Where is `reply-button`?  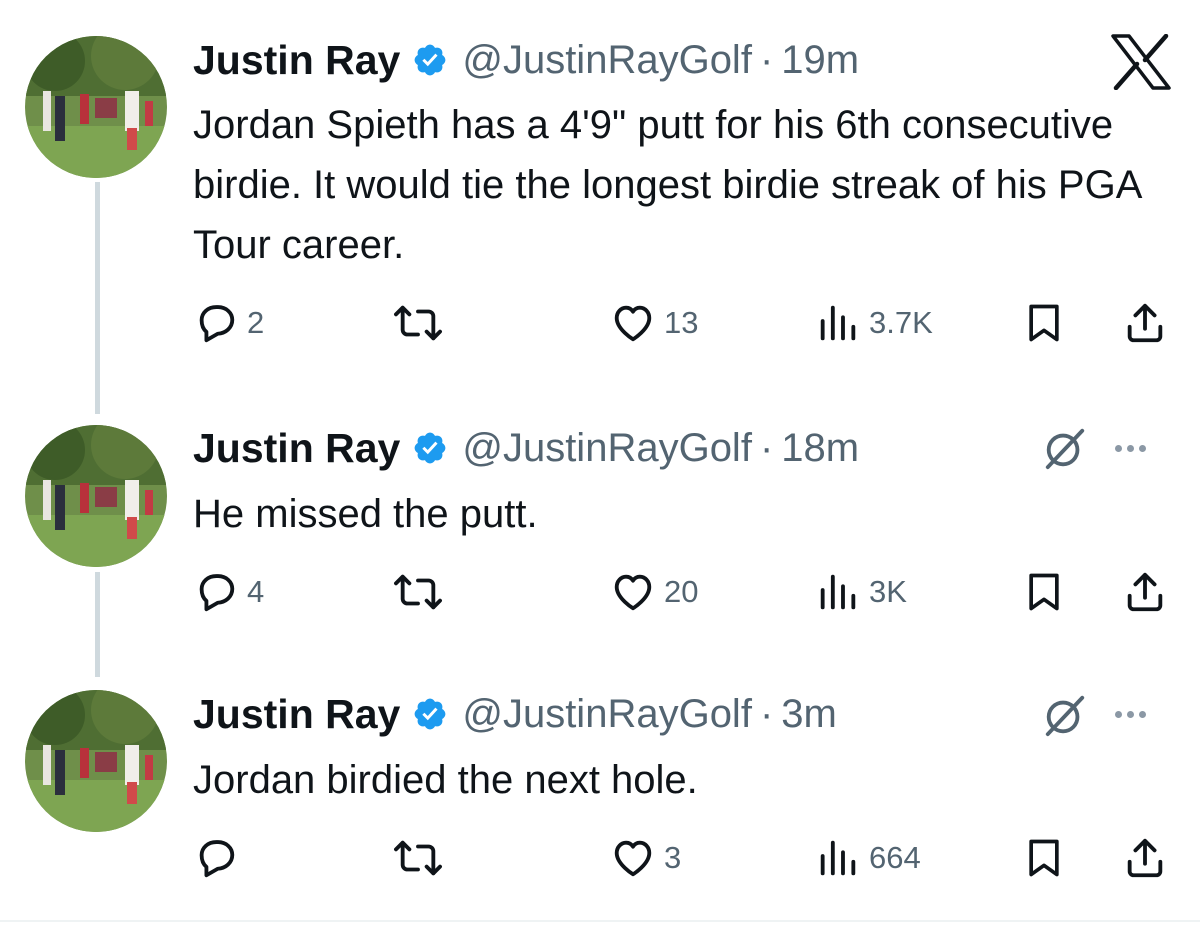 reply-button is located at coordinates (220, 858).